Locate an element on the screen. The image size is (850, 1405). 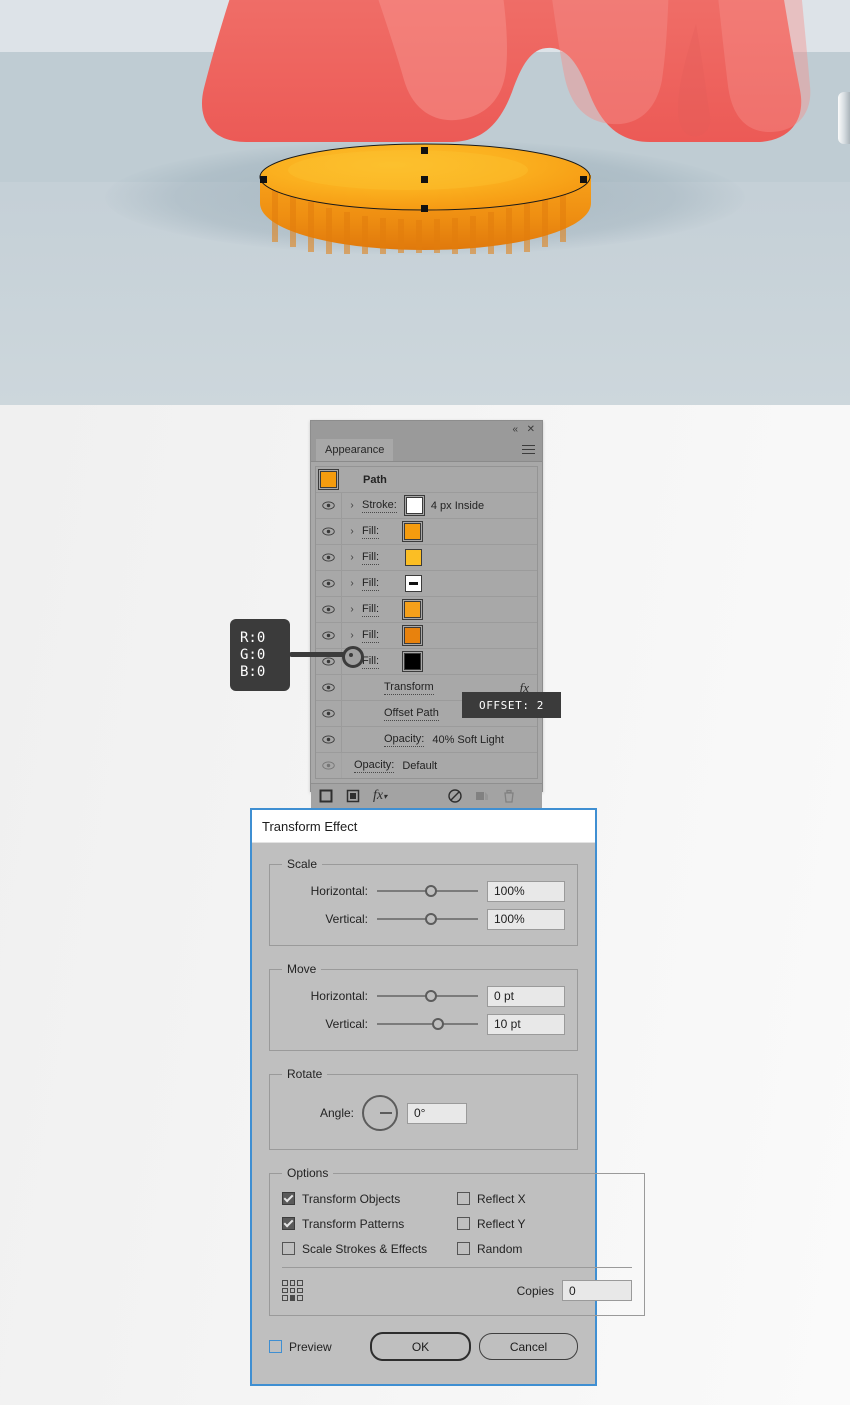
appearance-row-fill-5: › Fill: is located at coordinates (426, 636).